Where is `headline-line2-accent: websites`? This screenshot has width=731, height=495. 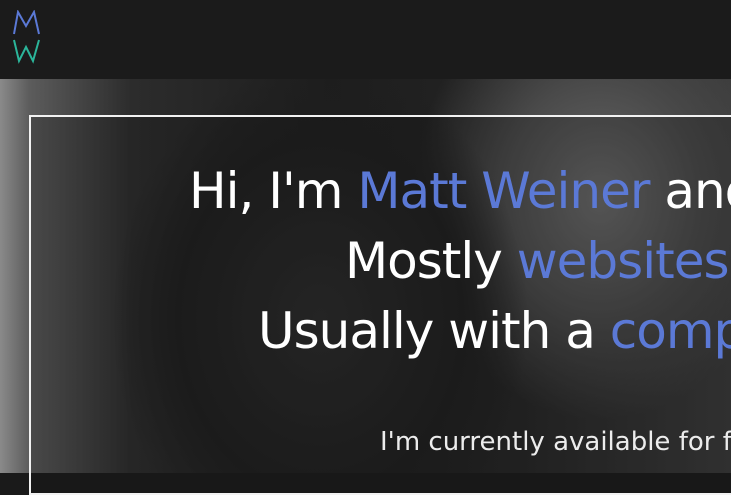
headline-line2-accent: websites is located at coordinates (623, 261).